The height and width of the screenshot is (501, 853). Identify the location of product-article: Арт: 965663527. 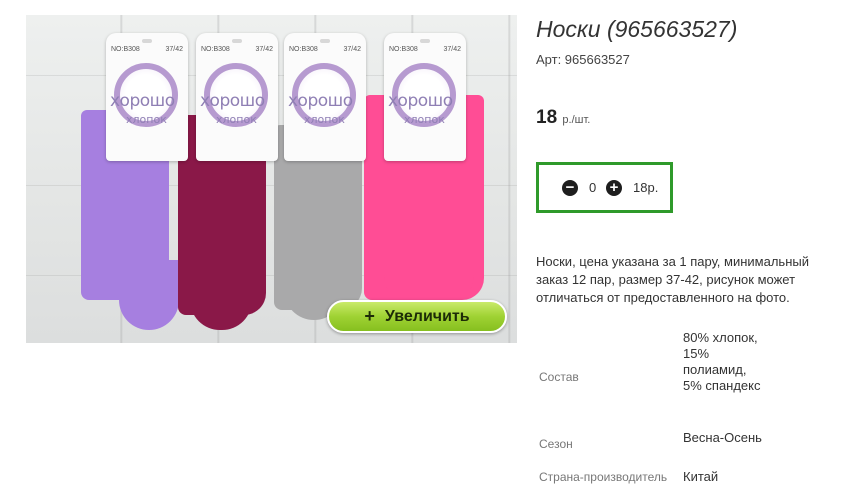
(583, 59).